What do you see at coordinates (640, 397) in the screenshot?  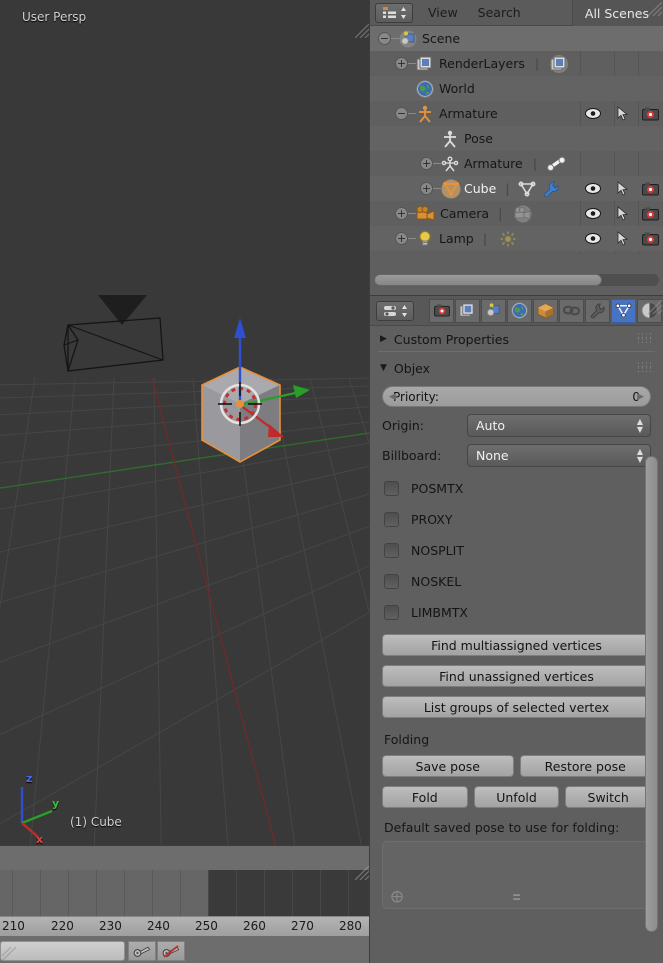 I see `chevron-right-icon: ▶` at bounding box center [640, 397].